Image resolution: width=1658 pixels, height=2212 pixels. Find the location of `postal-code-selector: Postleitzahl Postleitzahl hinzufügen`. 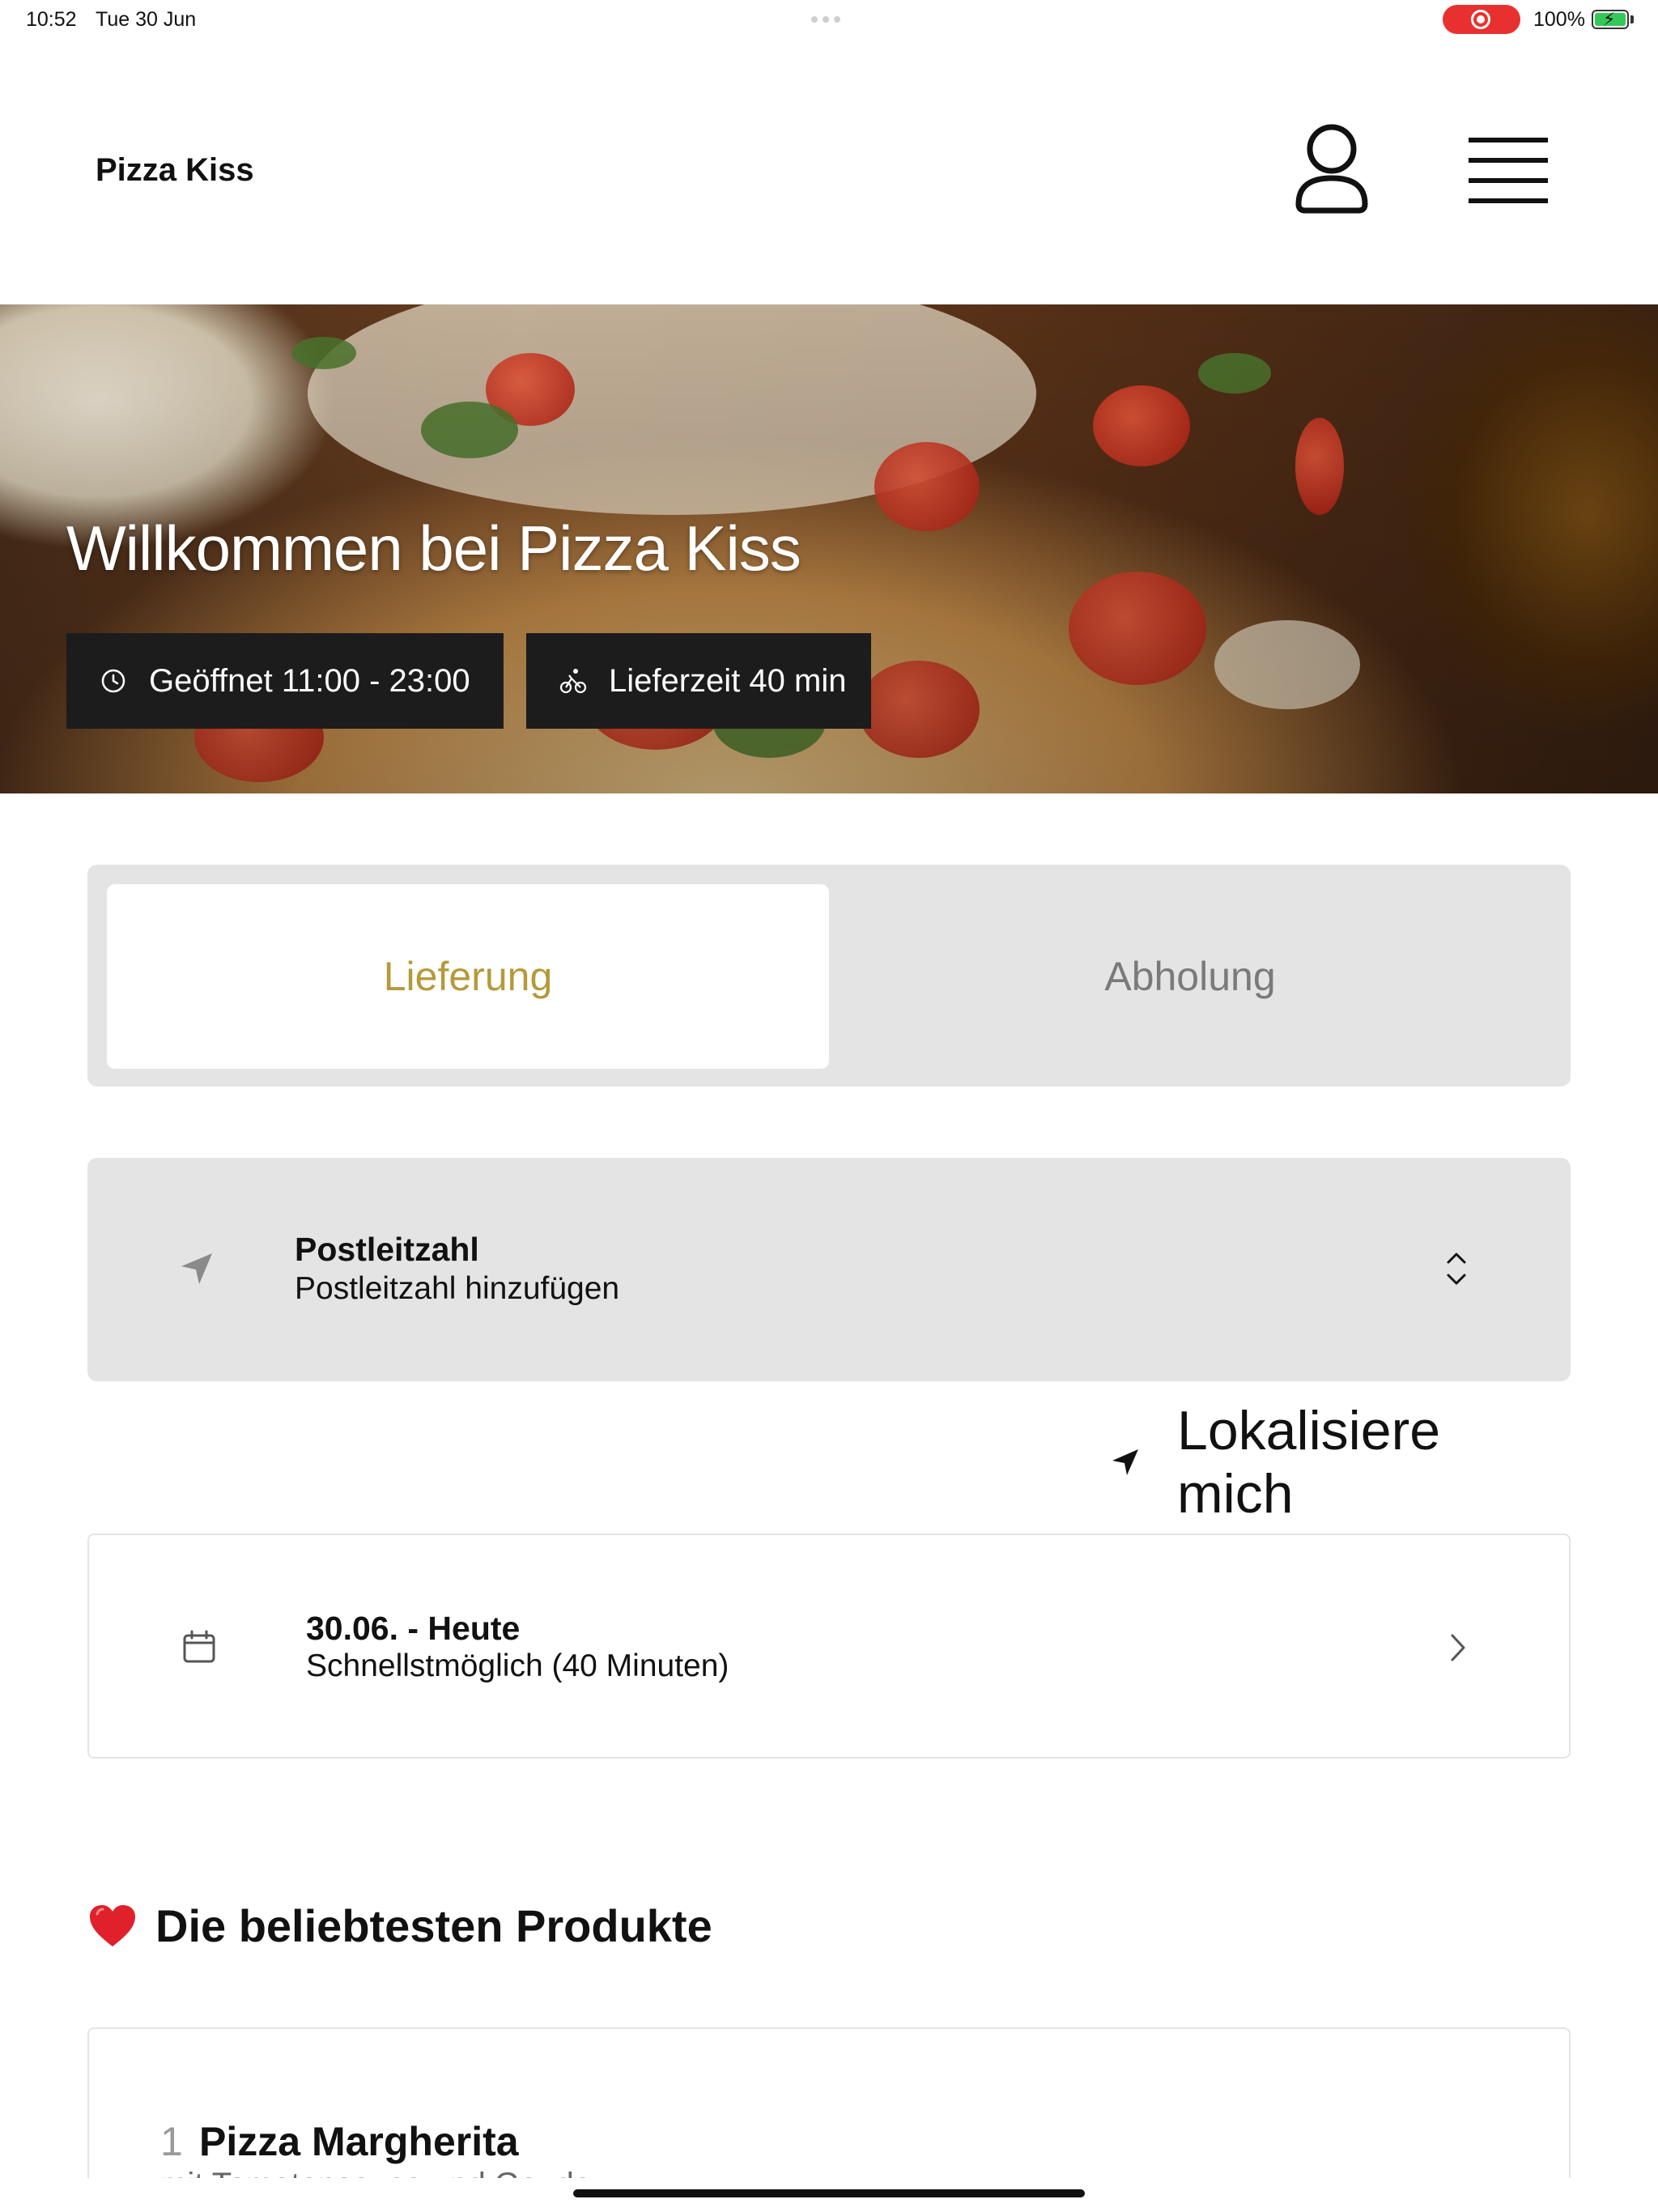

postal-code-selector: Postleitzahl Postleitzahl hinzufügen is located at coordinates (829, 1270).